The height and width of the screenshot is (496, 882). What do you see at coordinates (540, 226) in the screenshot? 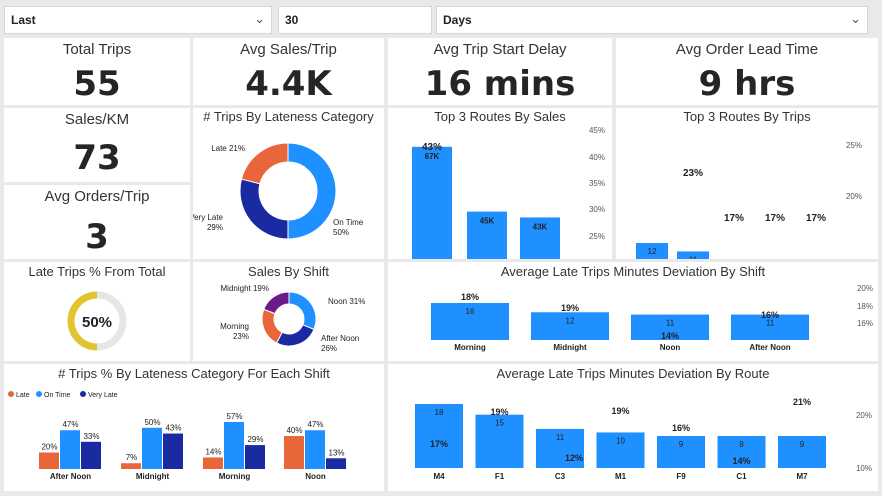
I see `routes-sales-value-label: 43K` at bounding box center [540, 226].